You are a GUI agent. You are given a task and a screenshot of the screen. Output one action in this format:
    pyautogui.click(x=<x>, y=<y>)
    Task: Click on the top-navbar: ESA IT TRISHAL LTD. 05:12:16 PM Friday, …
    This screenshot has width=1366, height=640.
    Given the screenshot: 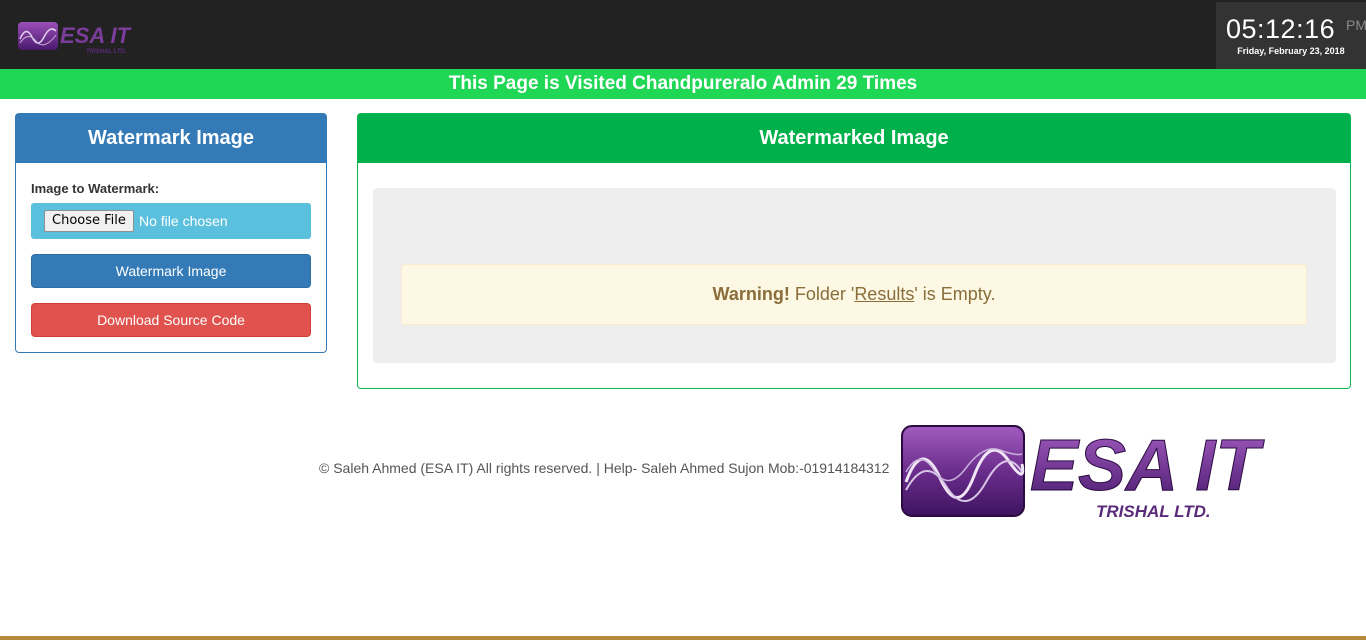 What is the action you would take?
    pyautogui.click(x=683, y=34)
    